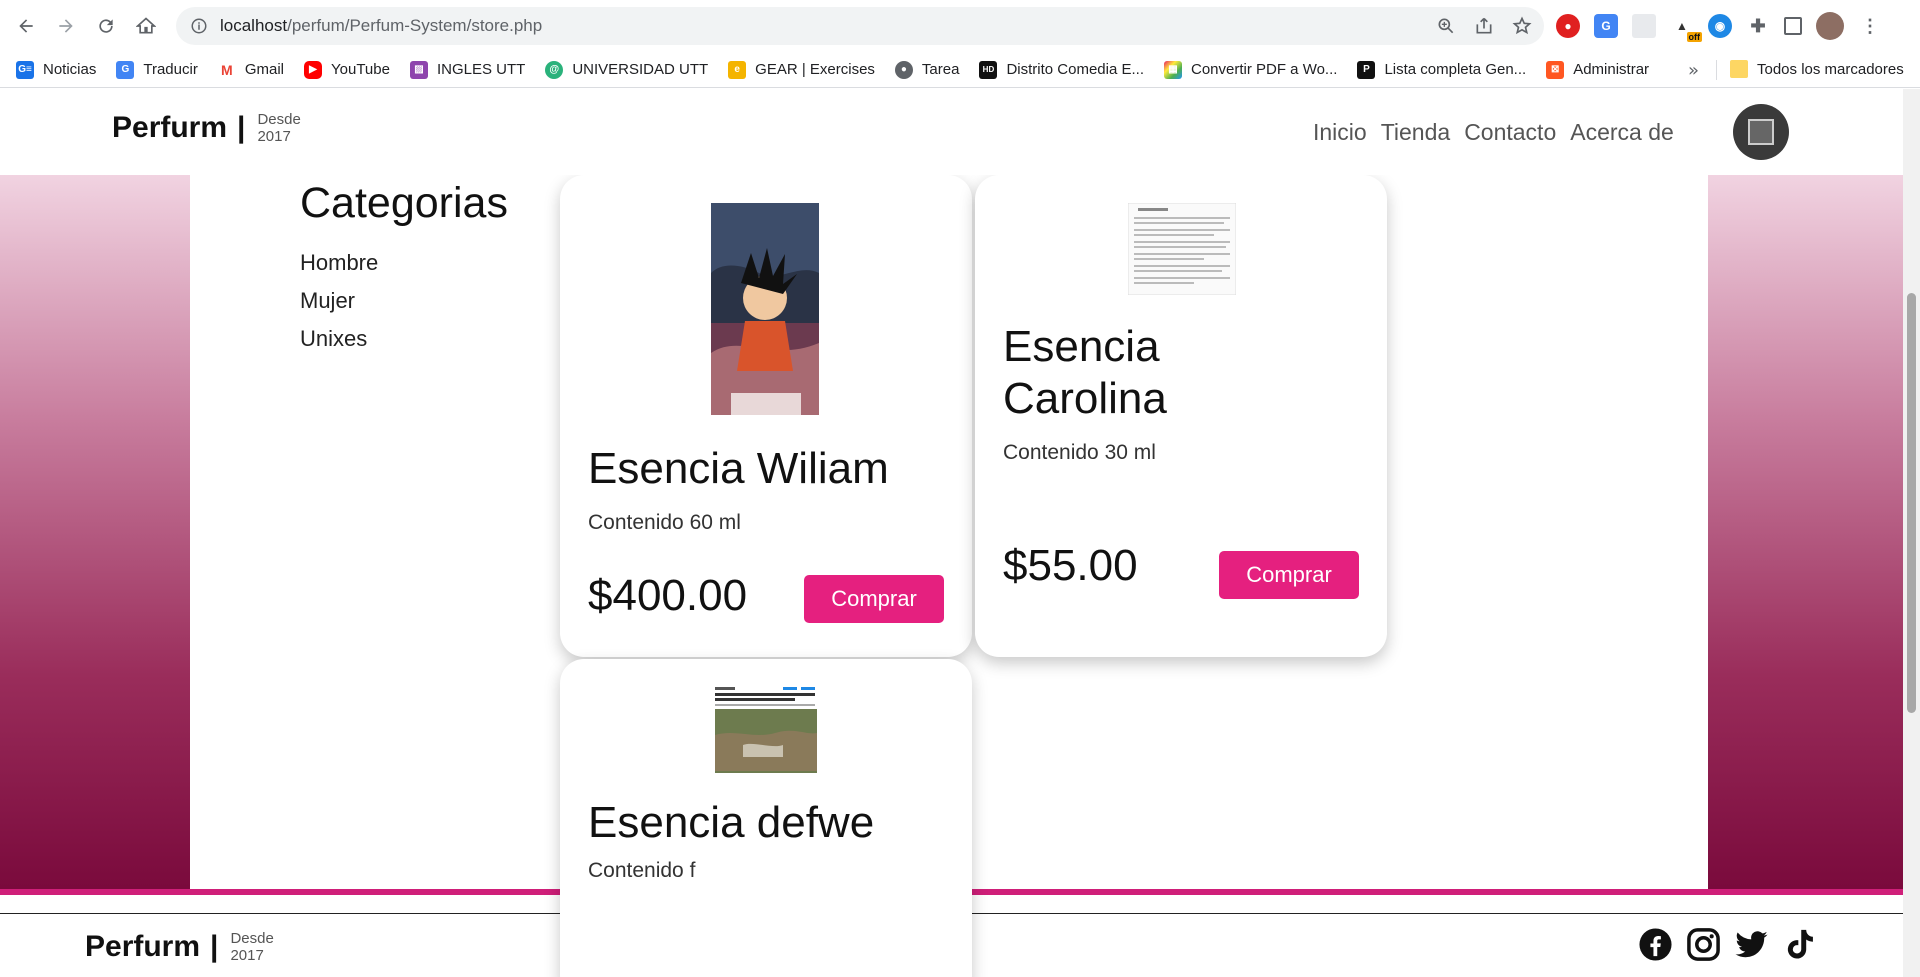 This screenshot has width=1920, height=977. Describe the element at coordinates (1182, 249) in the screenshot. I see `product-image-document` at that location.